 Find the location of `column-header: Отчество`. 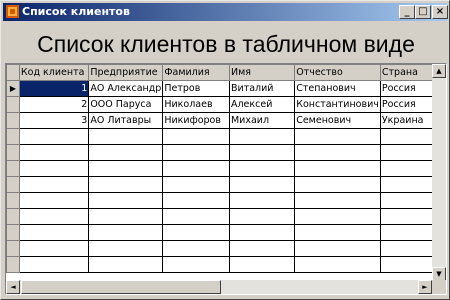

column-header: Отчество is located at coordinates (337, 72).